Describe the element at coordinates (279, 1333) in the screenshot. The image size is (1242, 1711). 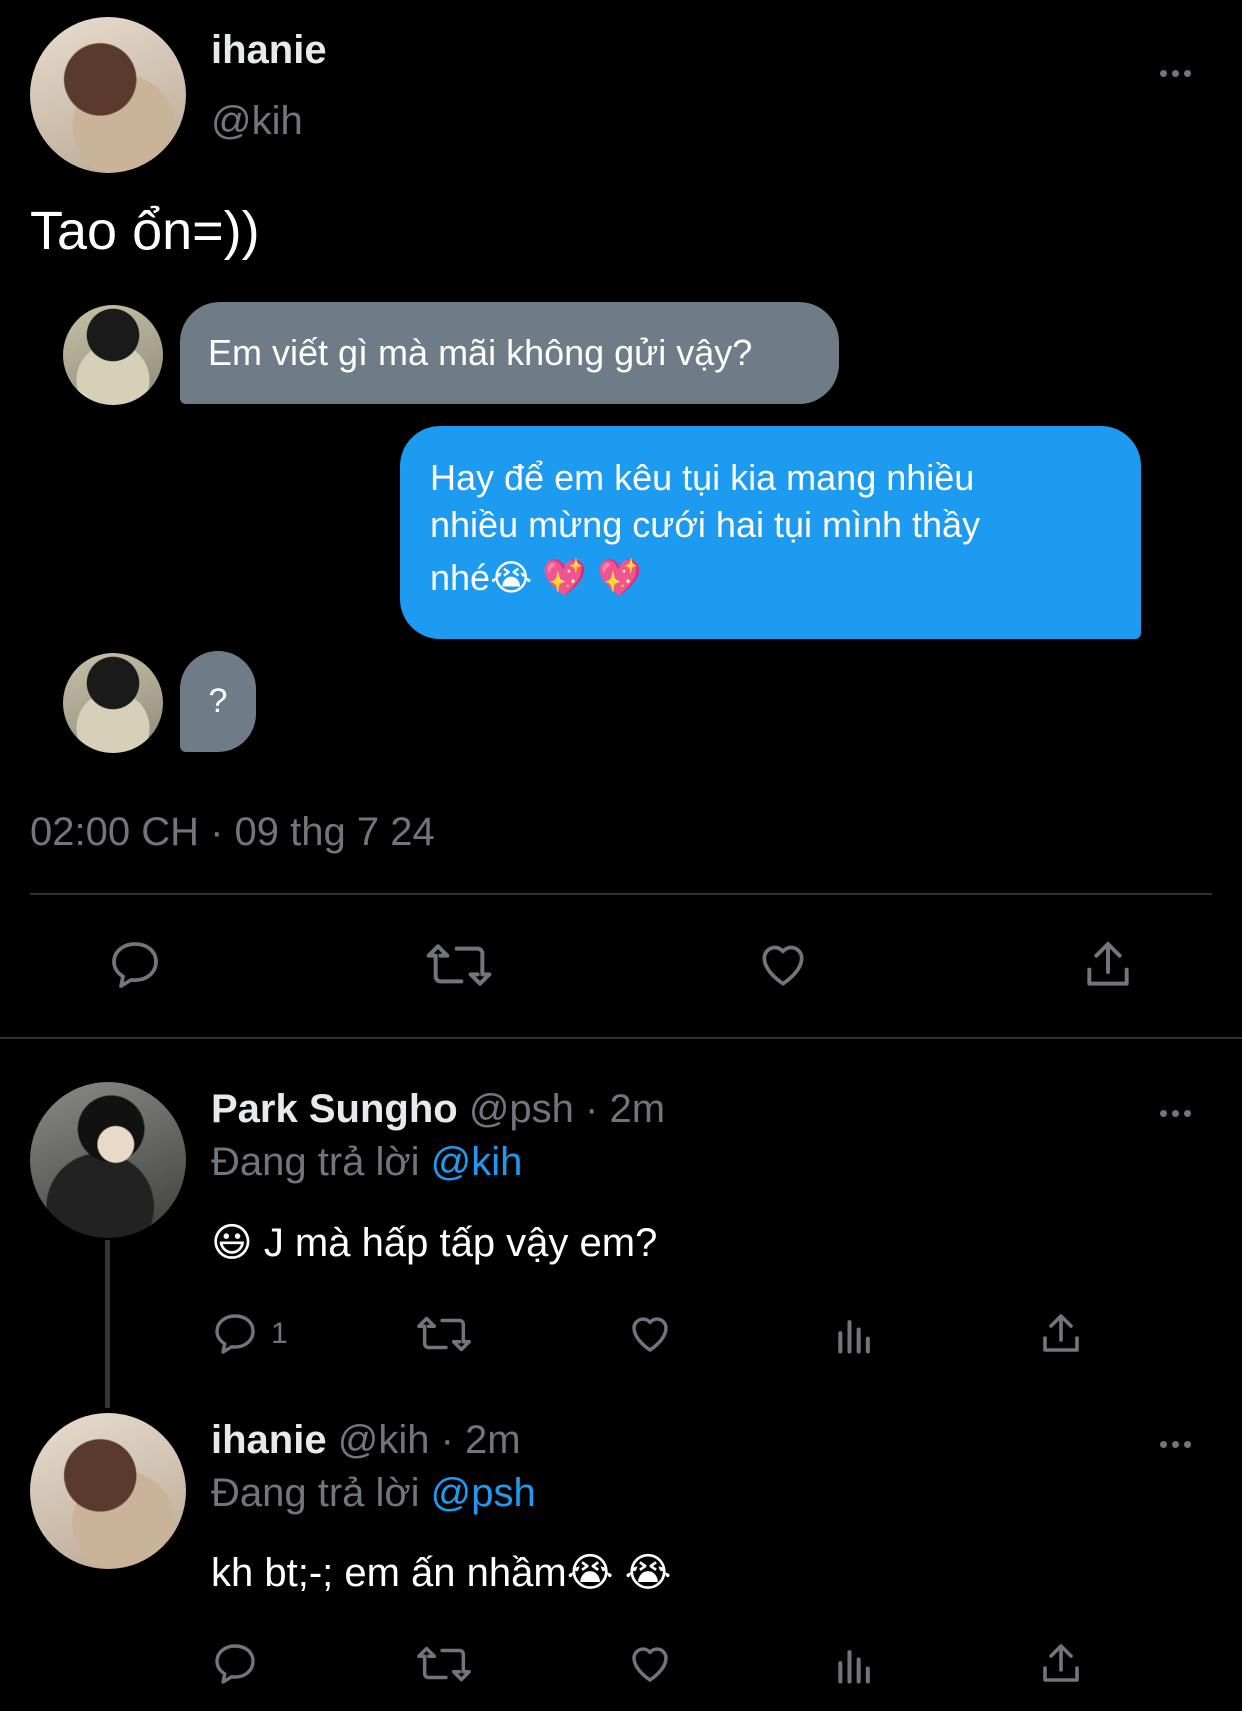
I see `reply-count: 1` at that location.